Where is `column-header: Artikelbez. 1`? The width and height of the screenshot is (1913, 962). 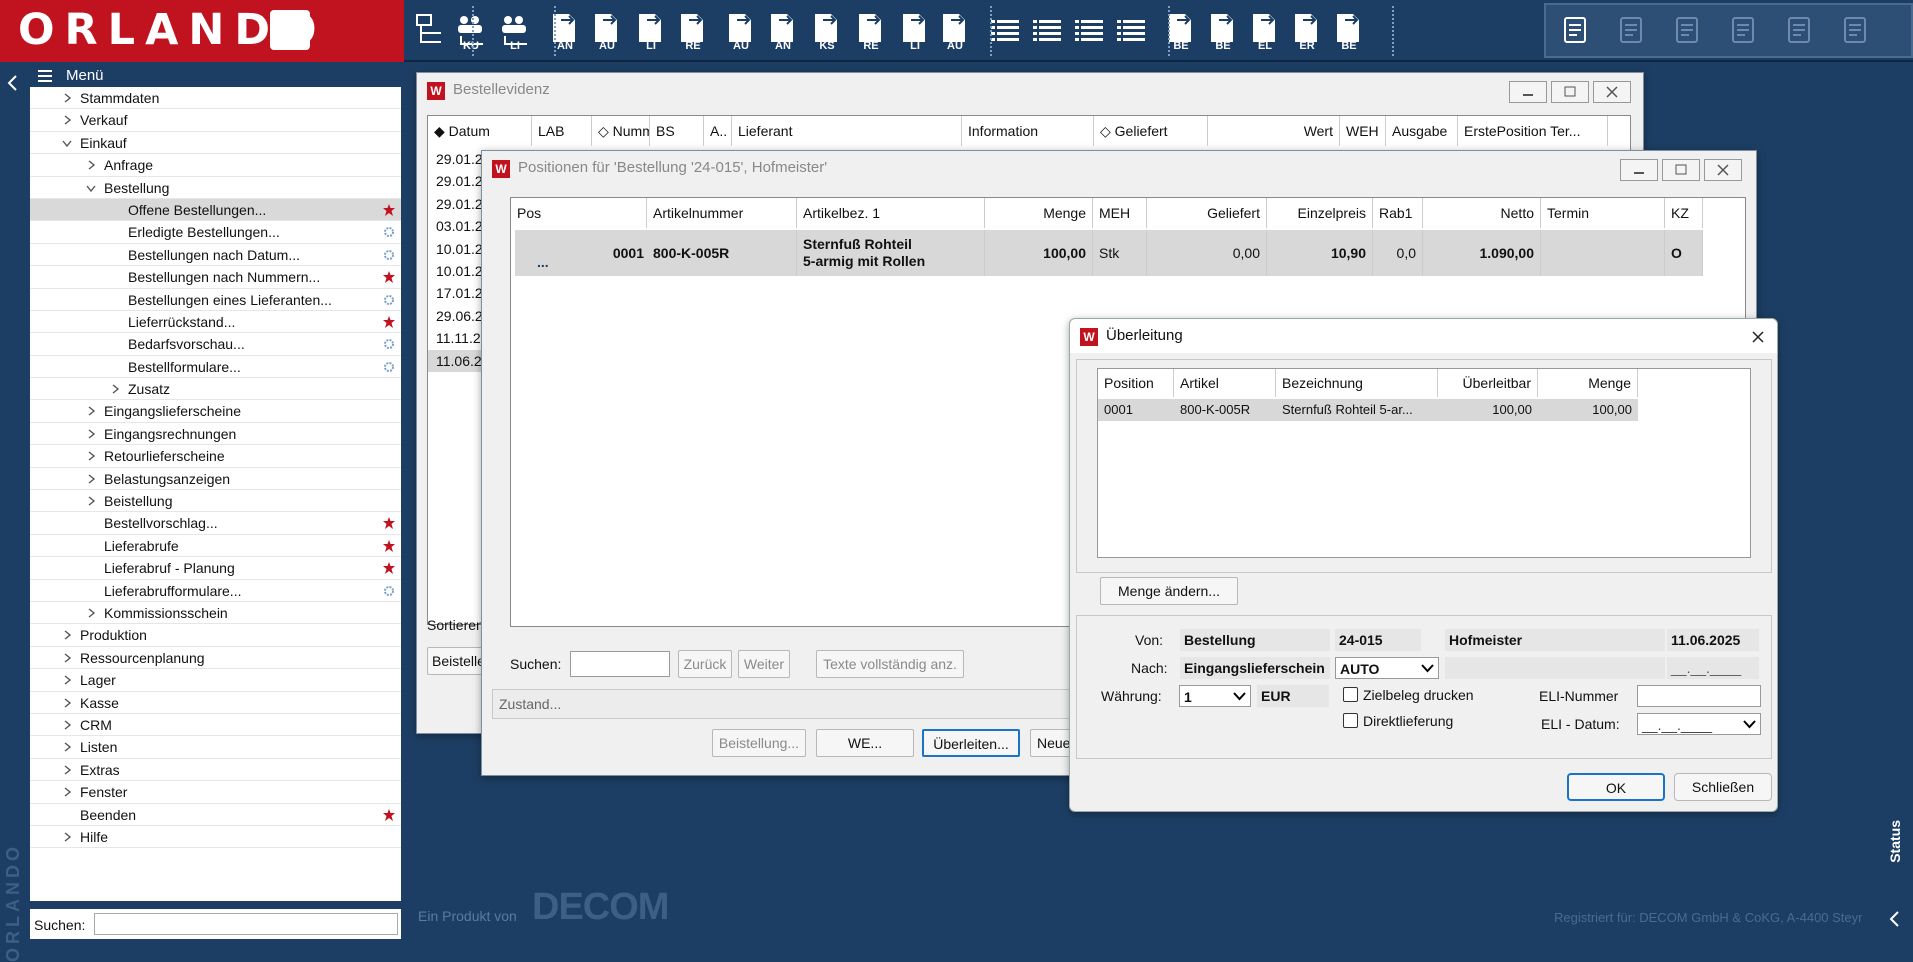
column-header: Artikelbez. 1 is located at coordinates (891, 213).